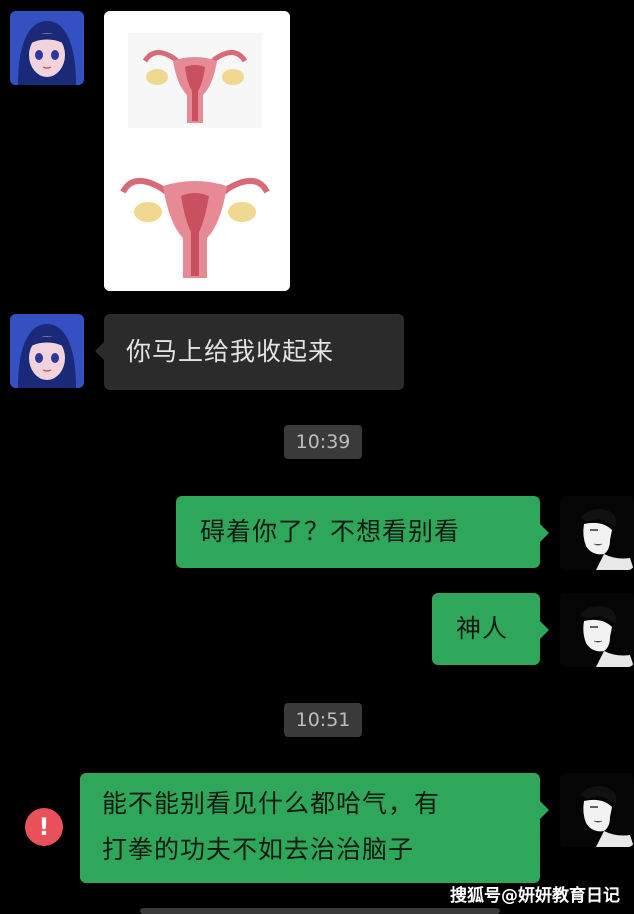  I want to click on image-message, so click(197, 151).